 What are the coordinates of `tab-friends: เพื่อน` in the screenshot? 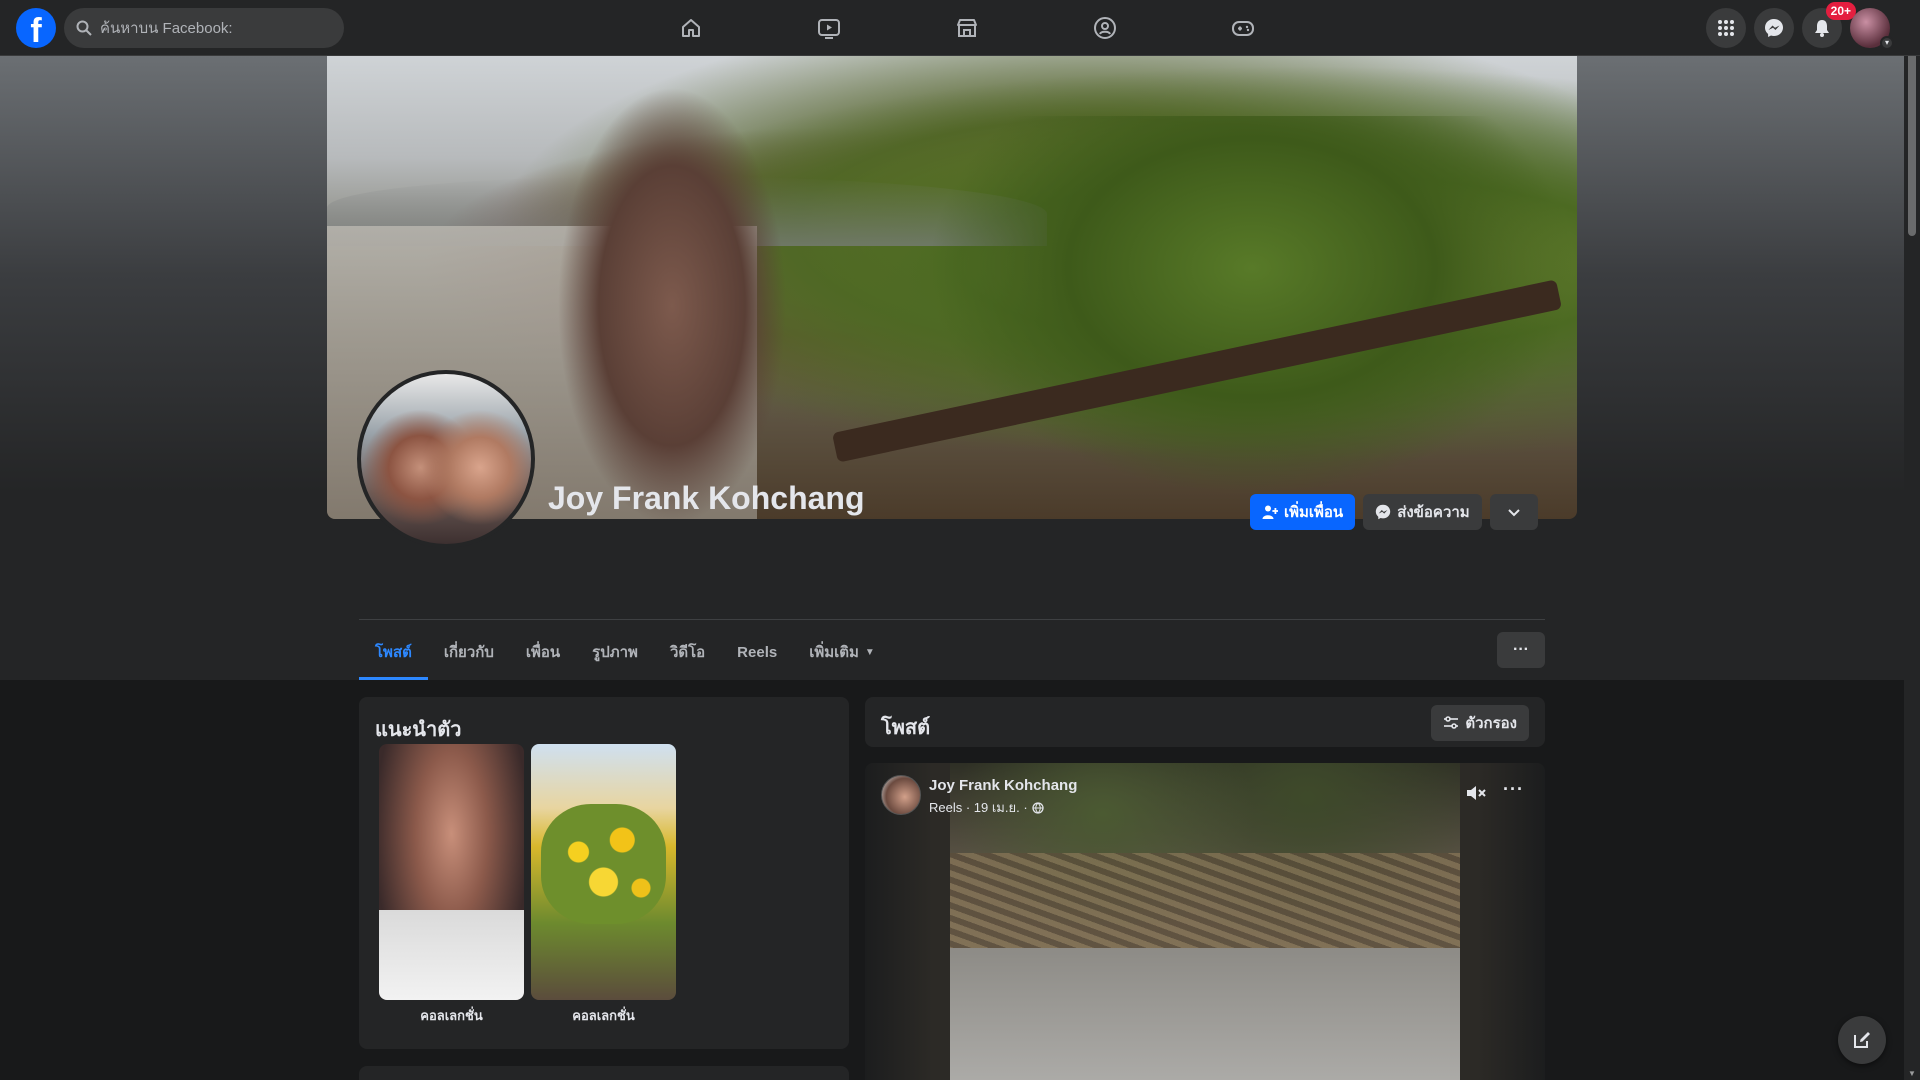 It's located at (543, 652).